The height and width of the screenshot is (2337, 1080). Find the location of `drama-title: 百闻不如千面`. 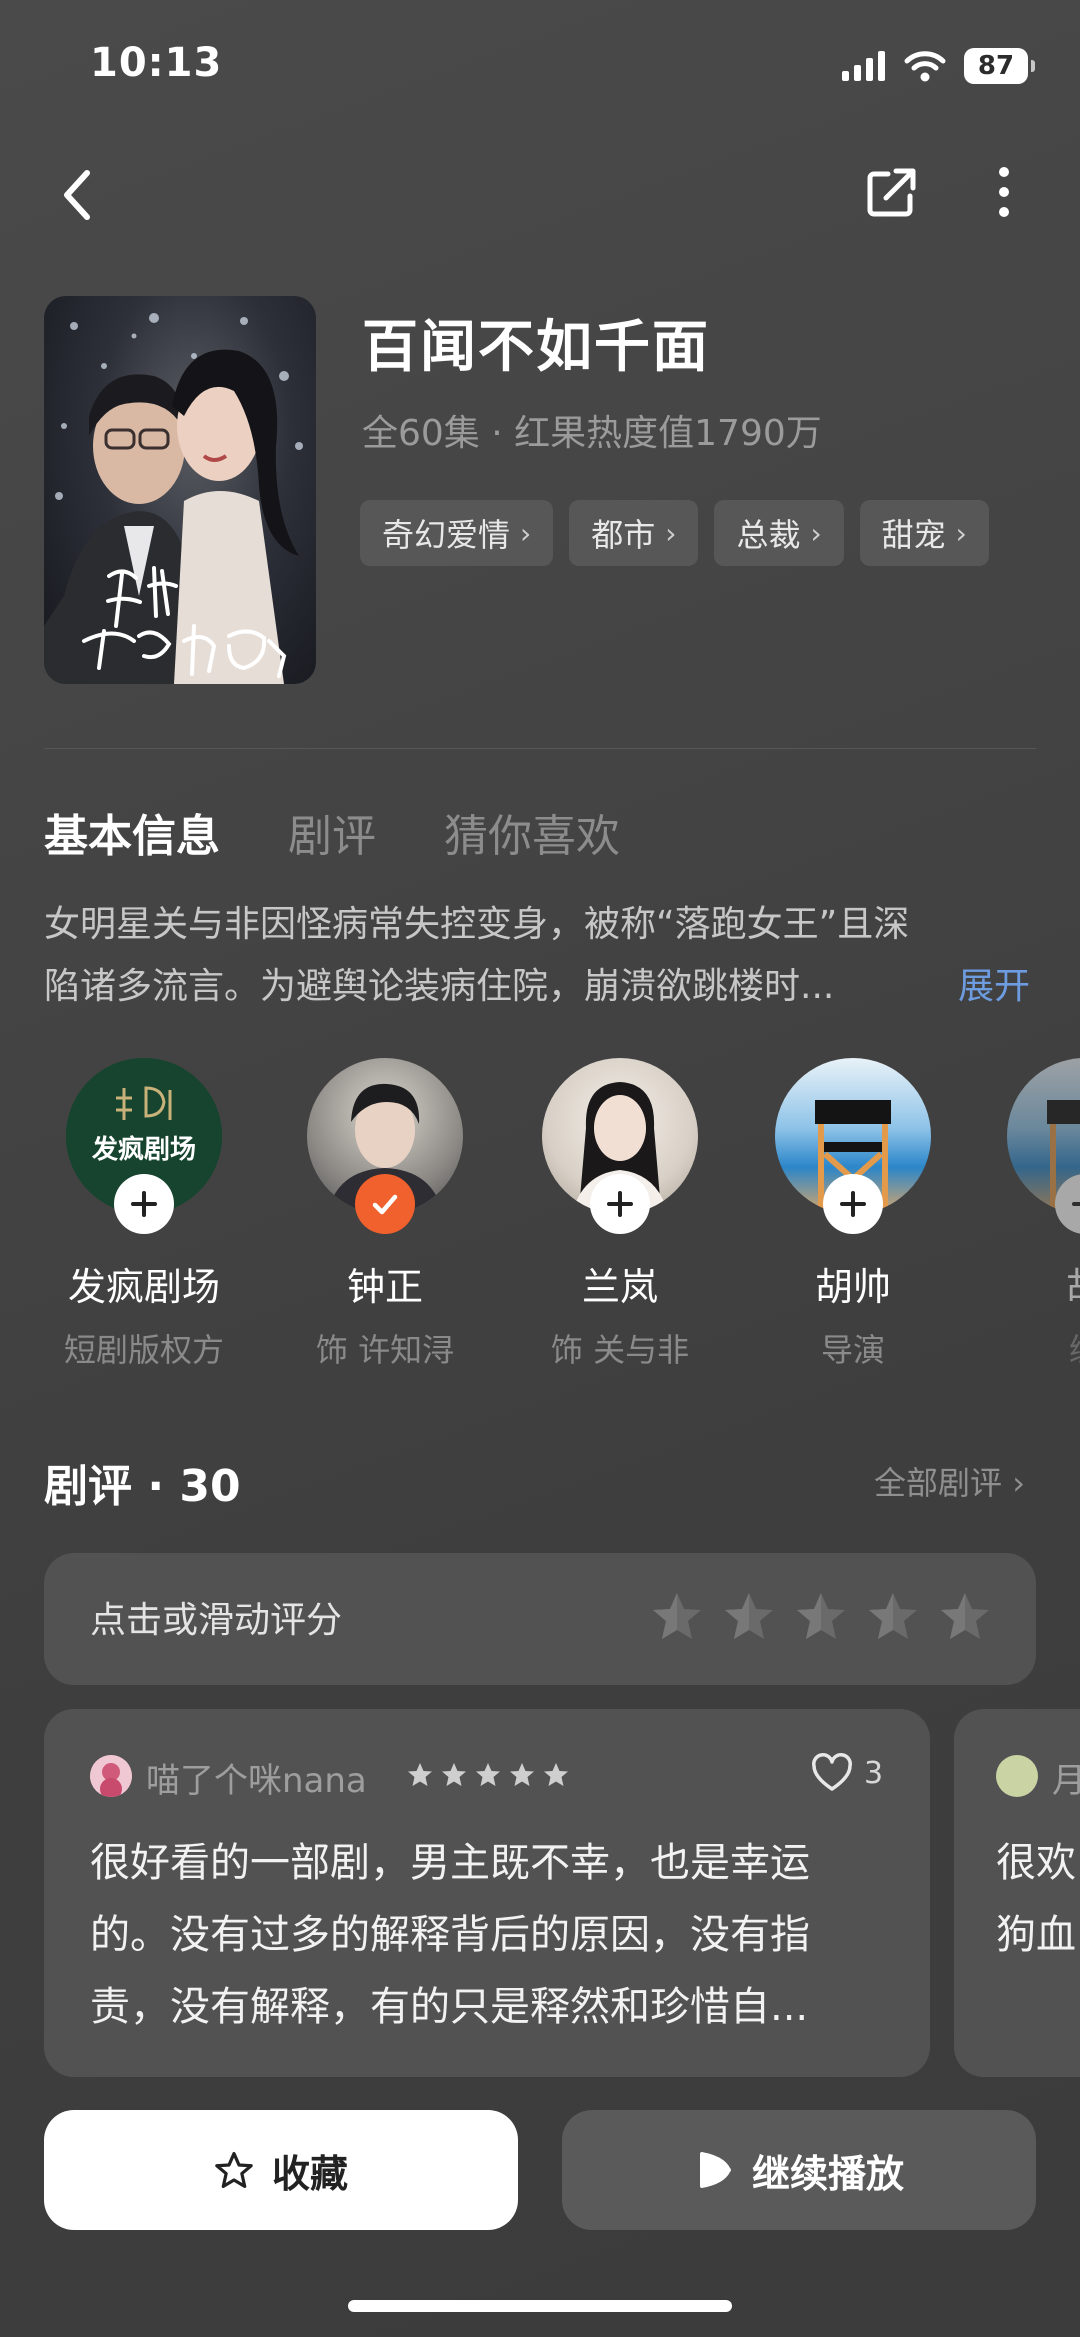

drama-title: 百闻不如千面 is located at coordinates (536, 347).